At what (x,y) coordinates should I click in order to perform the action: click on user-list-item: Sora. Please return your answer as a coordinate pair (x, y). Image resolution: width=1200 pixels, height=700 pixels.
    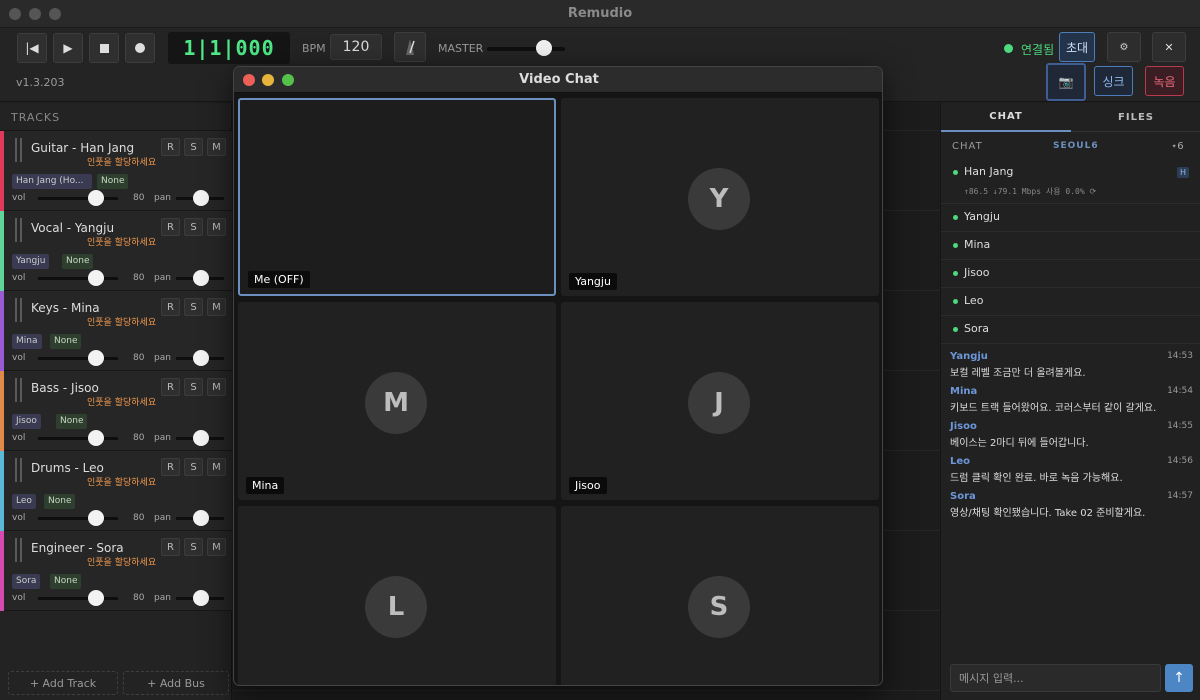
    Looking at the image, I should click on (1070, 330).